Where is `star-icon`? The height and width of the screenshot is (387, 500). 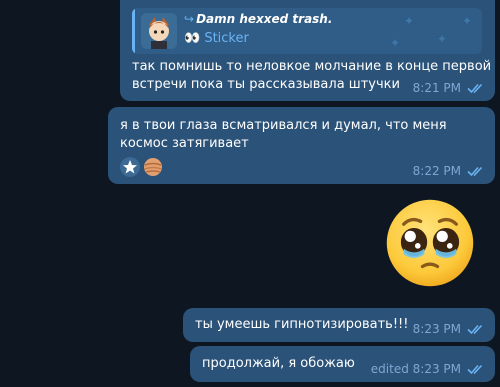
star-icon is located at coordinates (130, 167).